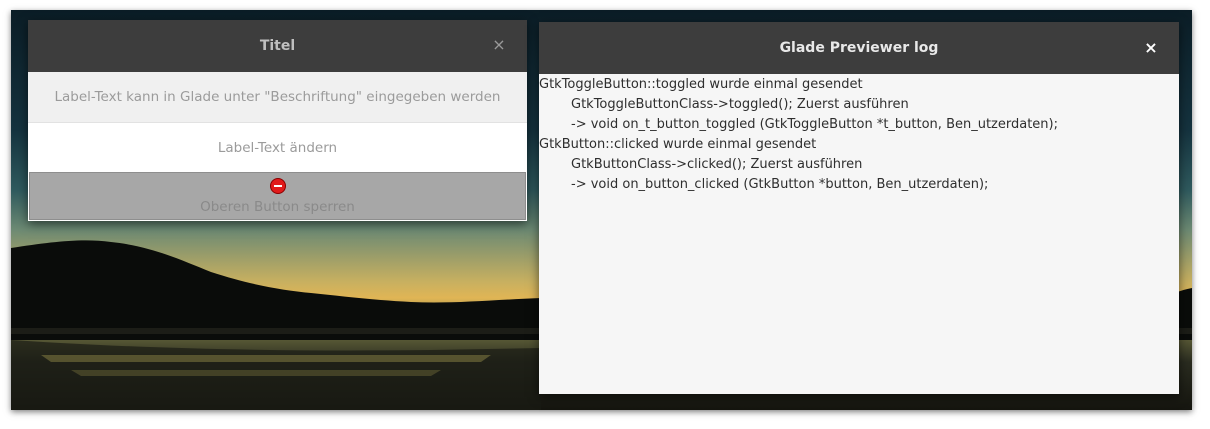 Image resolution: width=1210 pixels, height=429 pixels. I want to click on main-window-titlebar: Titel, so click(277, 46).